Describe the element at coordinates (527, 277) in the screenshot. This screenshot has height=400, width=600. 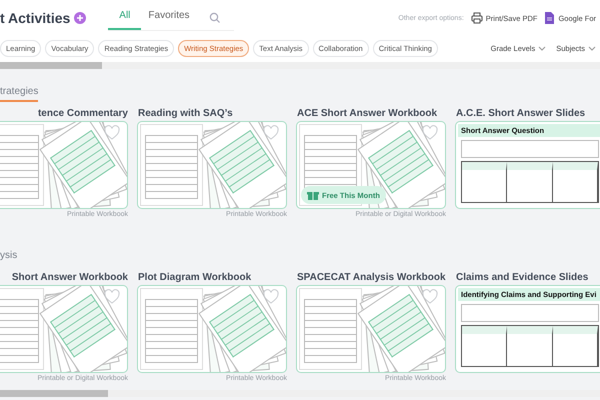
I see `card-title: Claims and Evidence Slides` at that location.